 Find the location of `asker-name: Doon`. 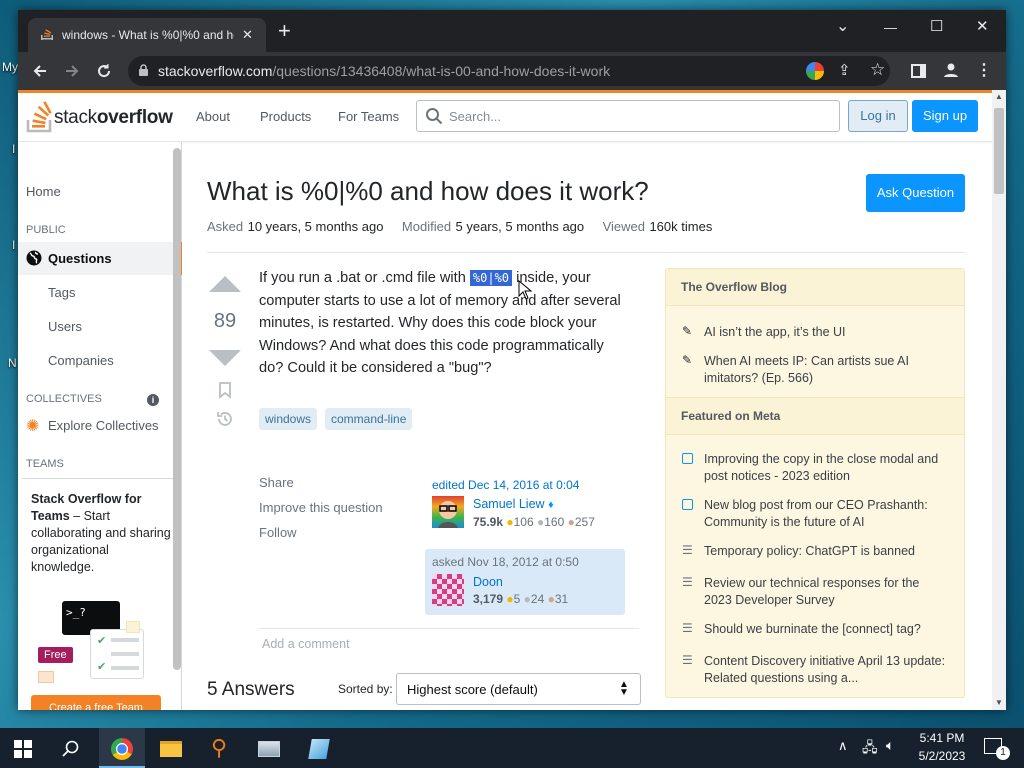

asker-name: Doon is located at coordinates (488, 582).